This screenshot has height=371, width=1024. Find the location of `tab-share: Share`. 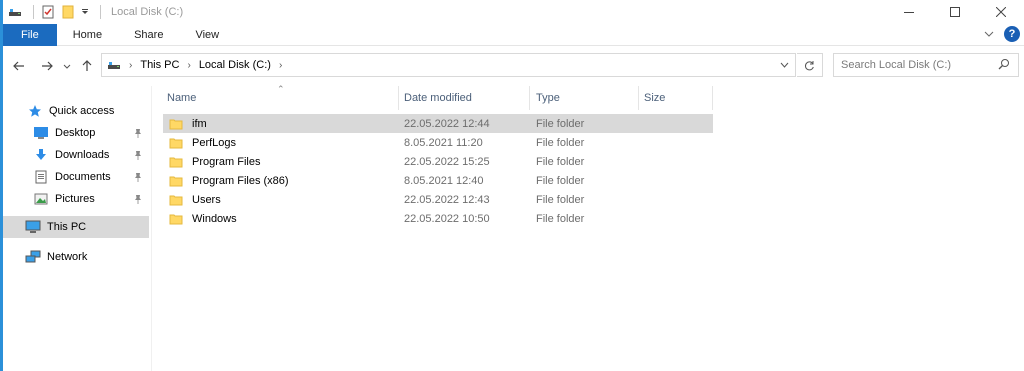

tab-share: Share is located at coordinates (148, 35).